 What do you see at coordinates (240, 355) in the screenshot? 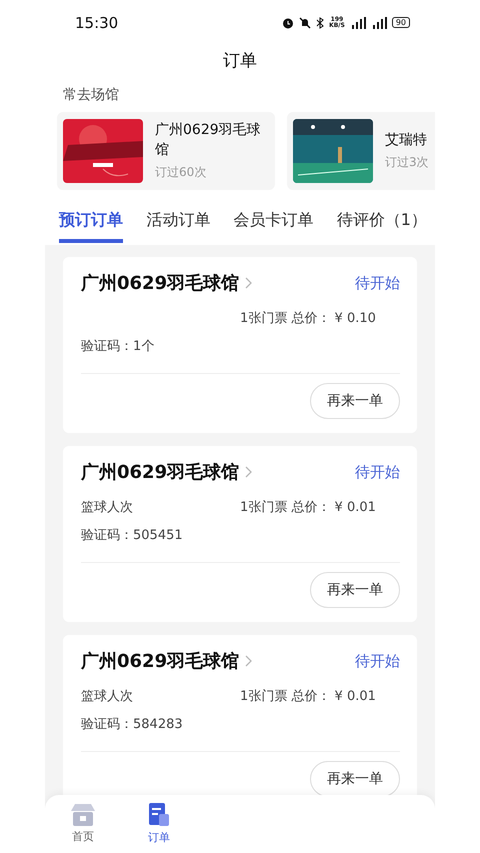
I see `verification-code: 验证码：1个` at bounding box center [240, 355].